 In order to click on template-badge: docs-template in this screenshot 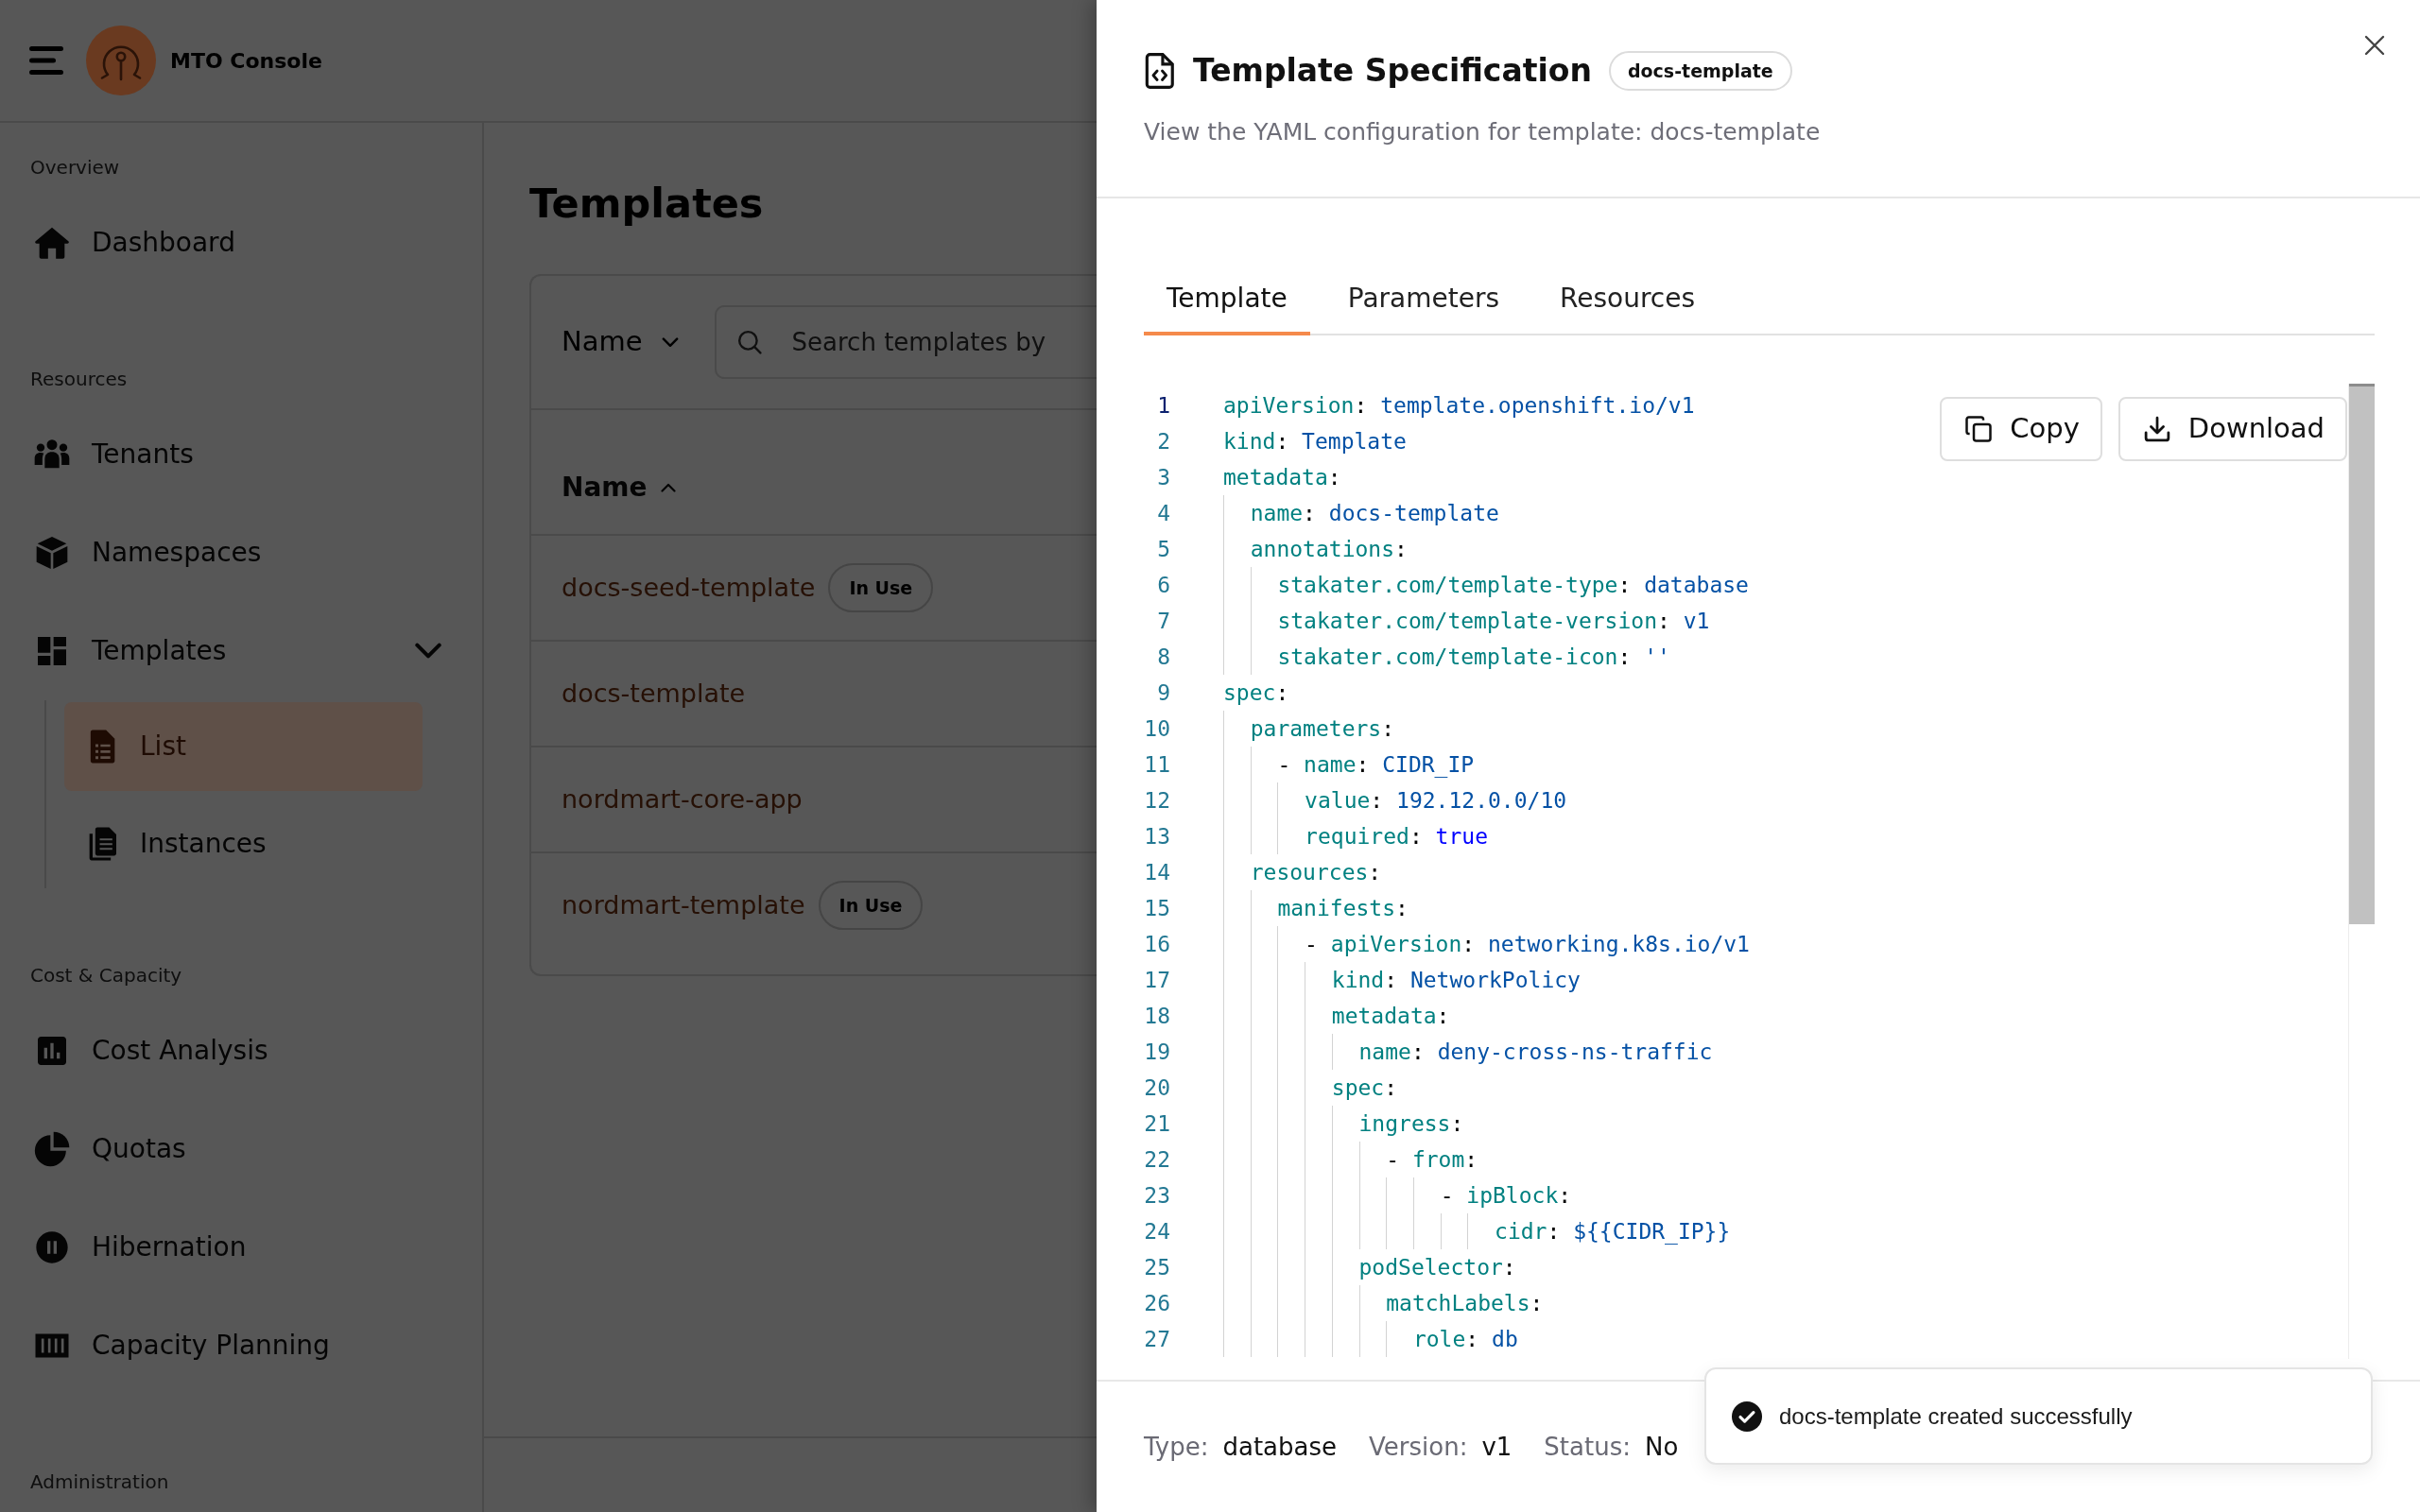, I will do `click(1700, 71)`.